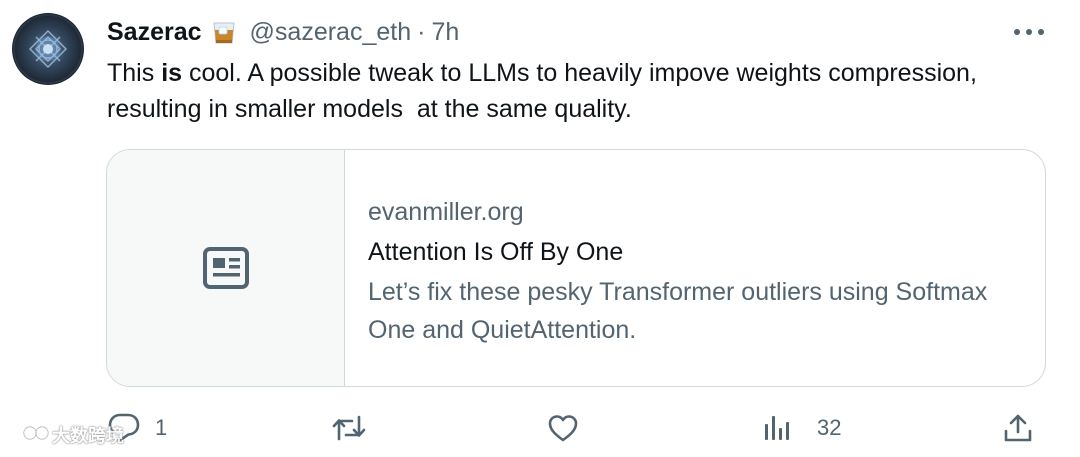 The height and width of the screenshot is (457, 1080). I want to click on watermark: 大数跨境, so click(66, 435).